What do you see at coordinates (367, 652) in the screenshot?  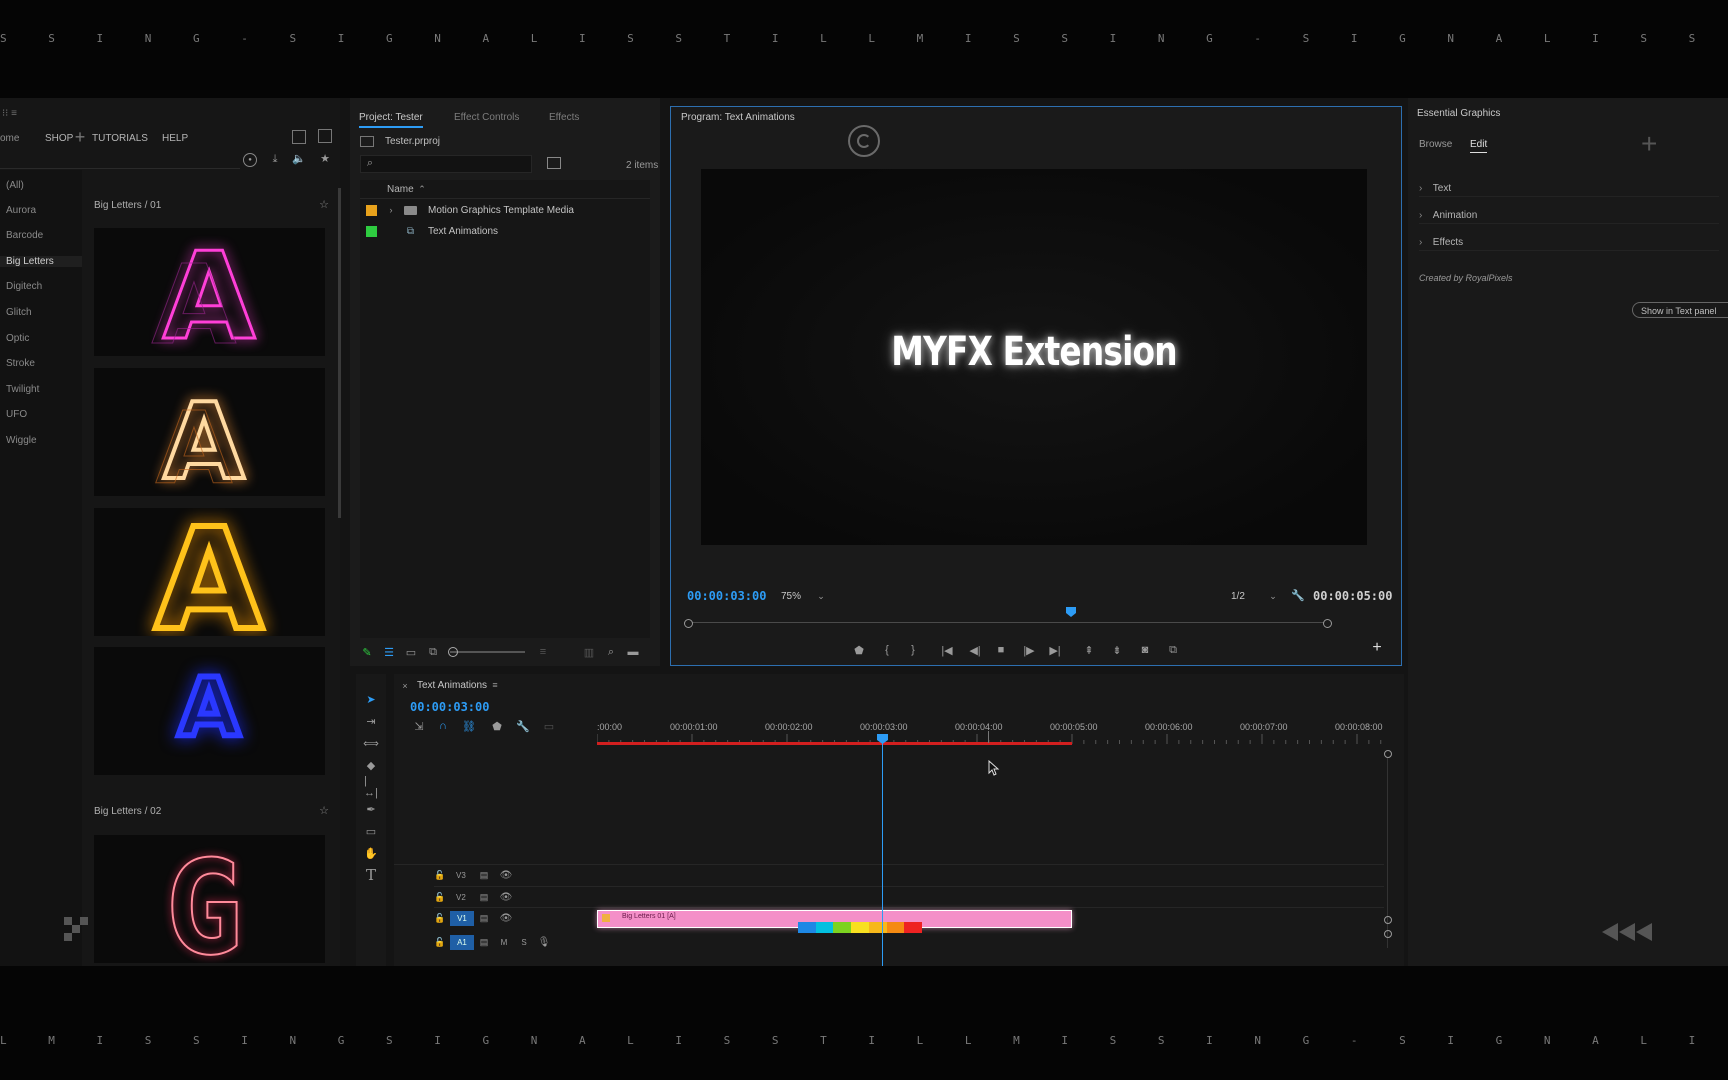 I see `pencil-icon: ✎` at bounding box center [367, 652].